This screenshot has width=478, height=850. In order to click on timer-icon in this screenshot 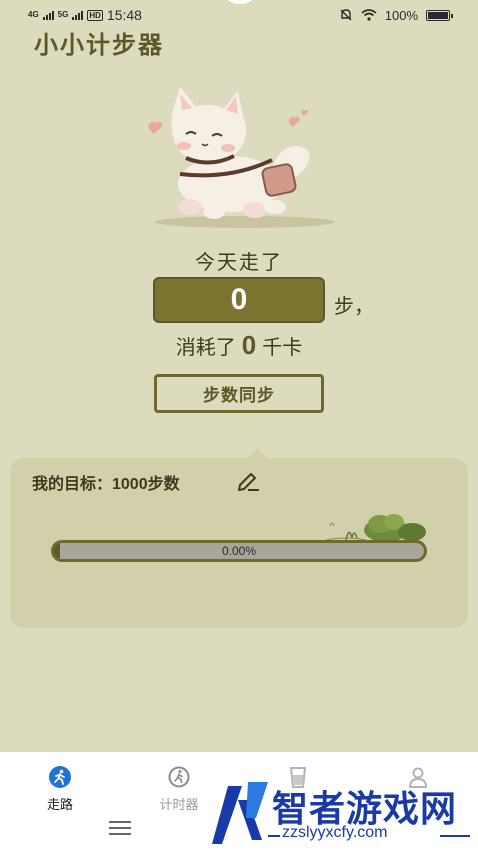, I will do `click(179, 777)`.